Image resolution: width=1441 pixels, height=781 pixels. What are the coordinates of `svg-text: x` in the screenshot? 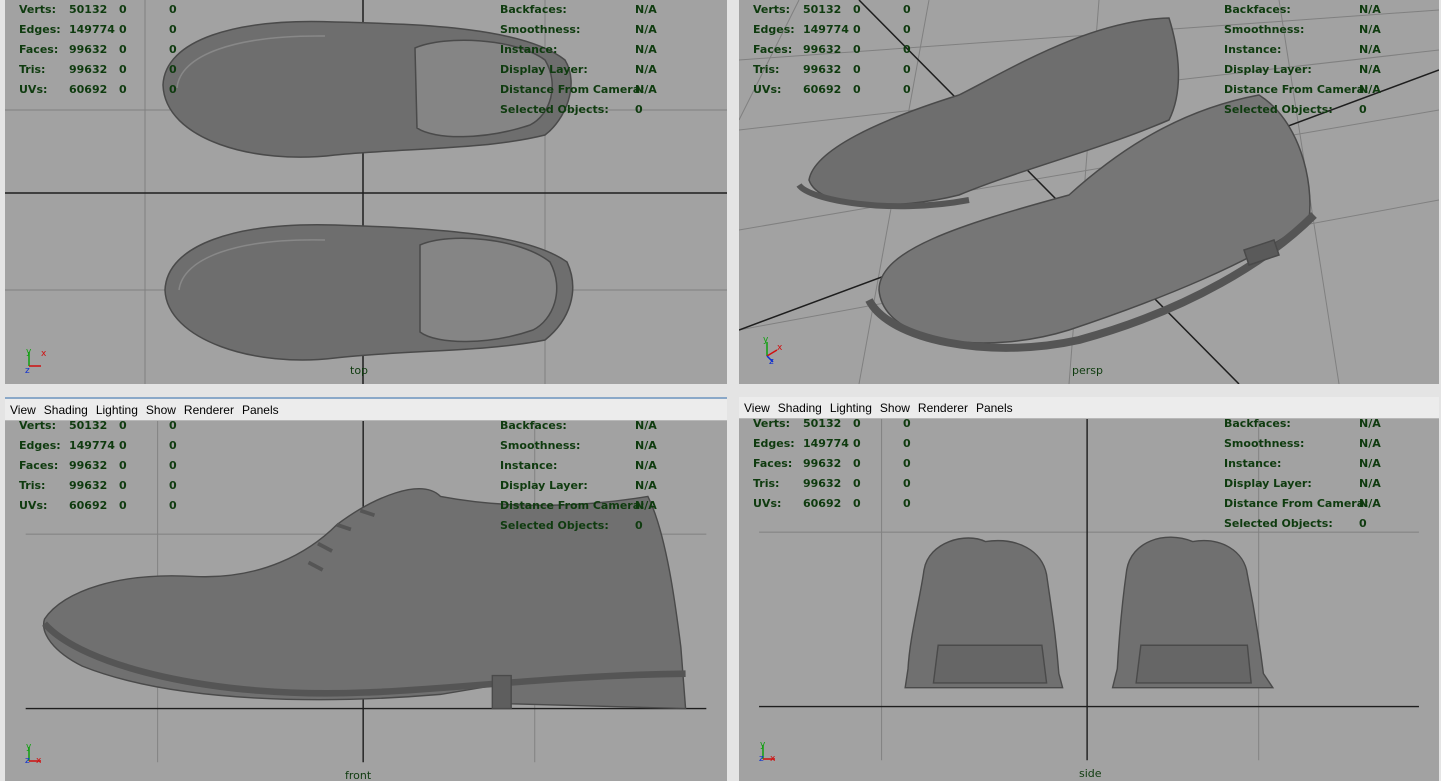 It's located at (773, 759).